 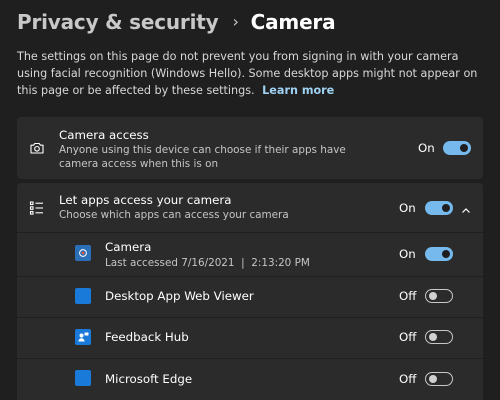 What do you see at coordinates (298, 90) in the screenshot?
I see `learn-more-link: Learn more` at bounding box center [298, 90].